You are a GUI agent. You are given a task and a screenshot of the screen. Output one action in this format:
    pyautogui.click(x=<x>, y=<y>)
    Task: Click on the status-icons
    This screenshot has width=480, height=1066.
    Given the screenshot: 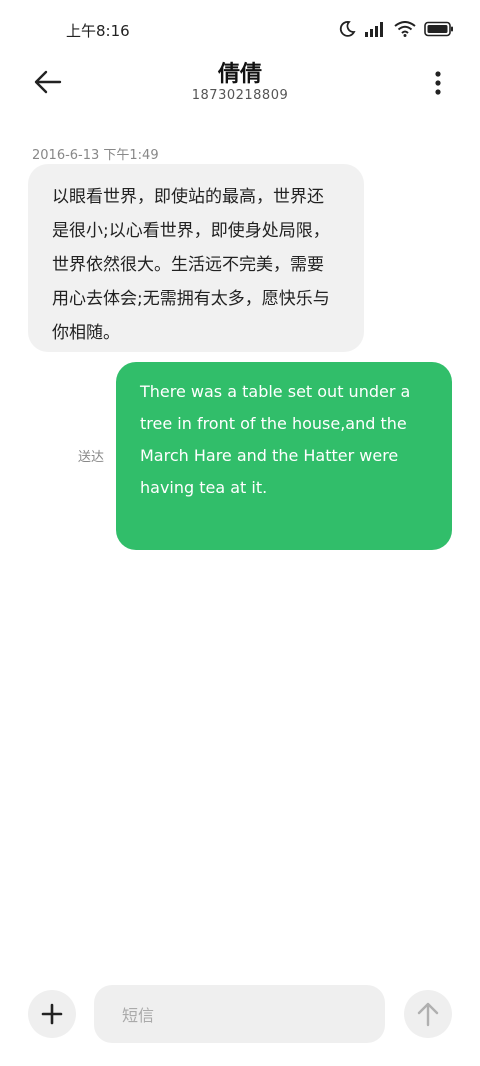 What is the action you would take?
    pyautogui.click(x=396, y=29)
    